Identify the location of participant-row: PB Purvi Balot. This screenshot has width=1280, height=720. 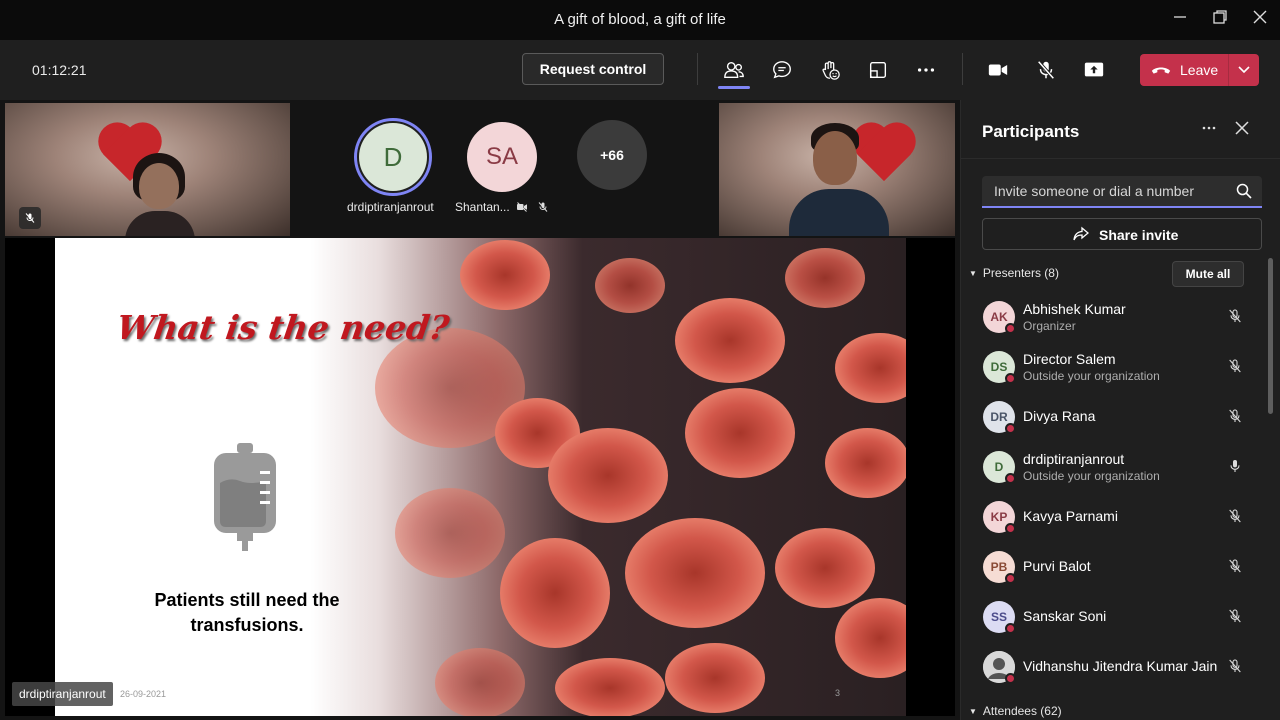
(1113, 567).